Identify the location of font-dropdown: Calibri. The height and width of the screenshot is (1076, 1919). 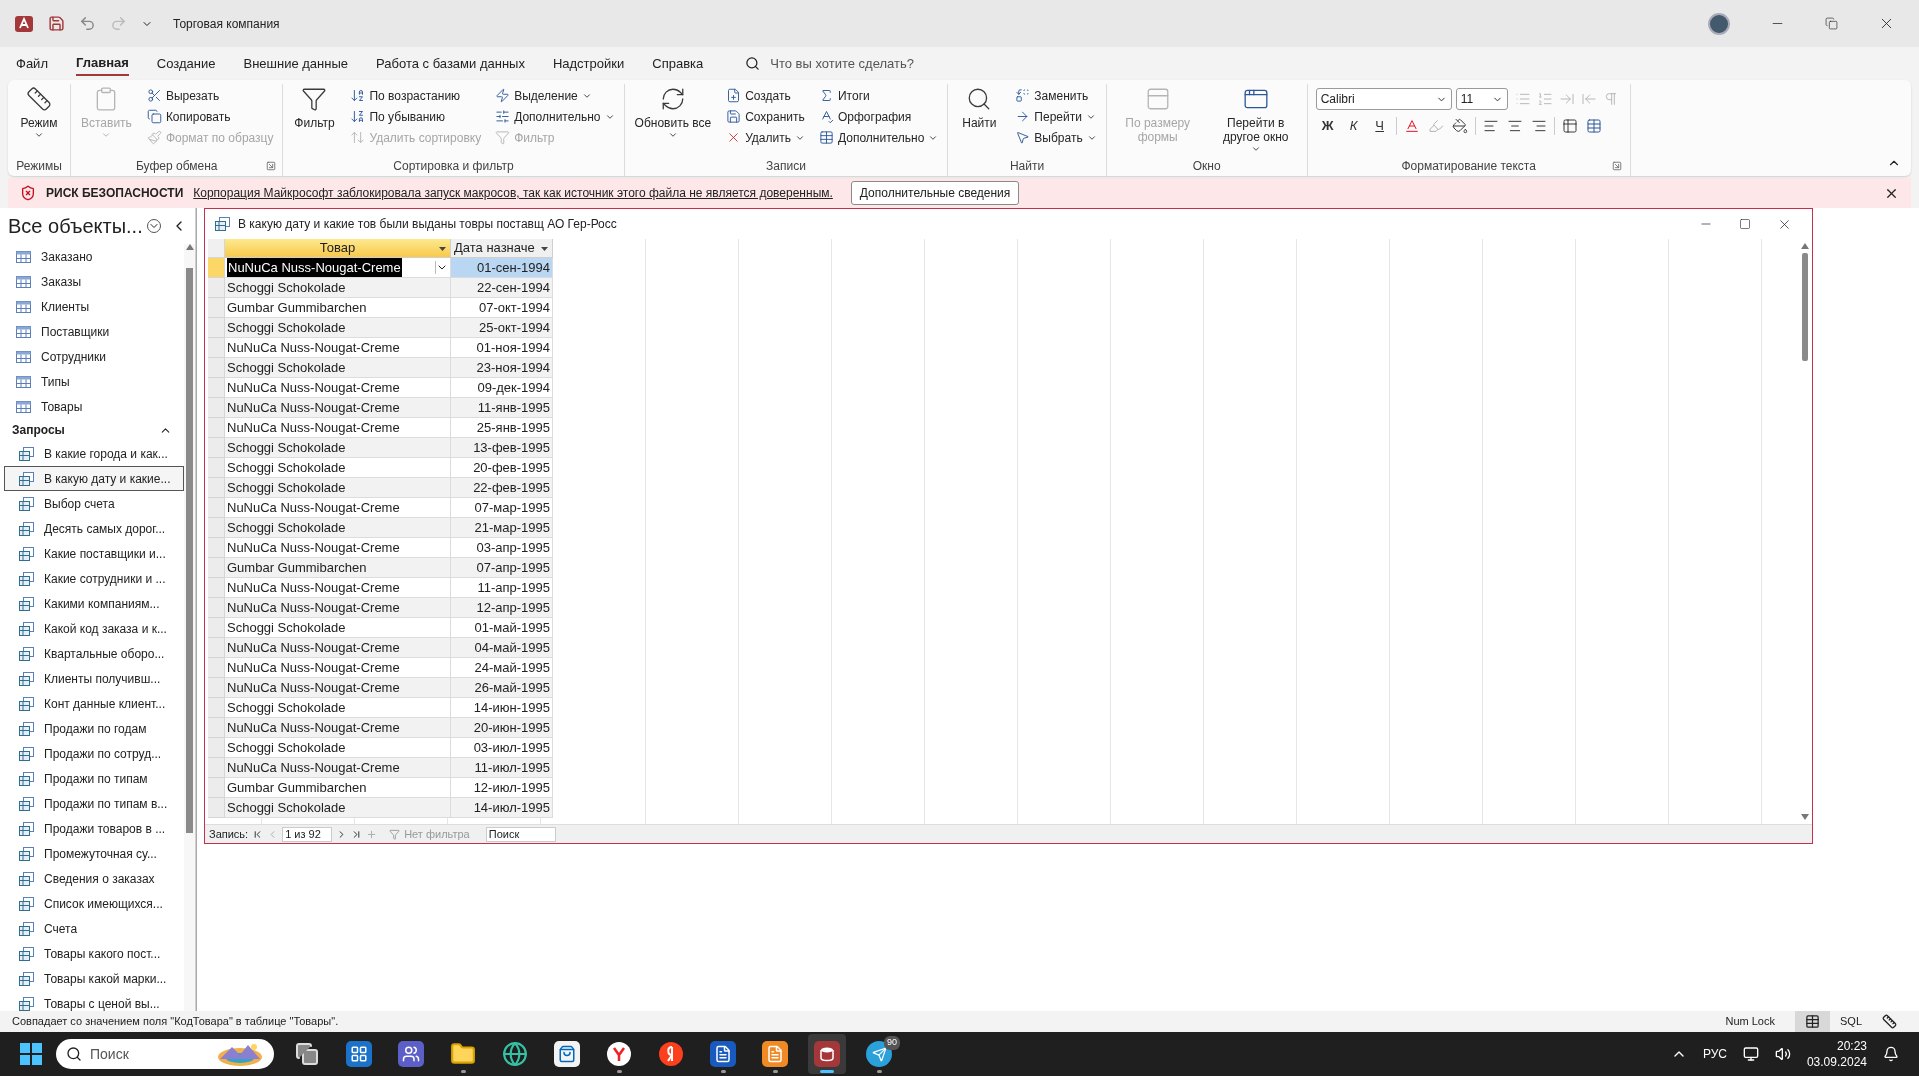
(1383, 99).